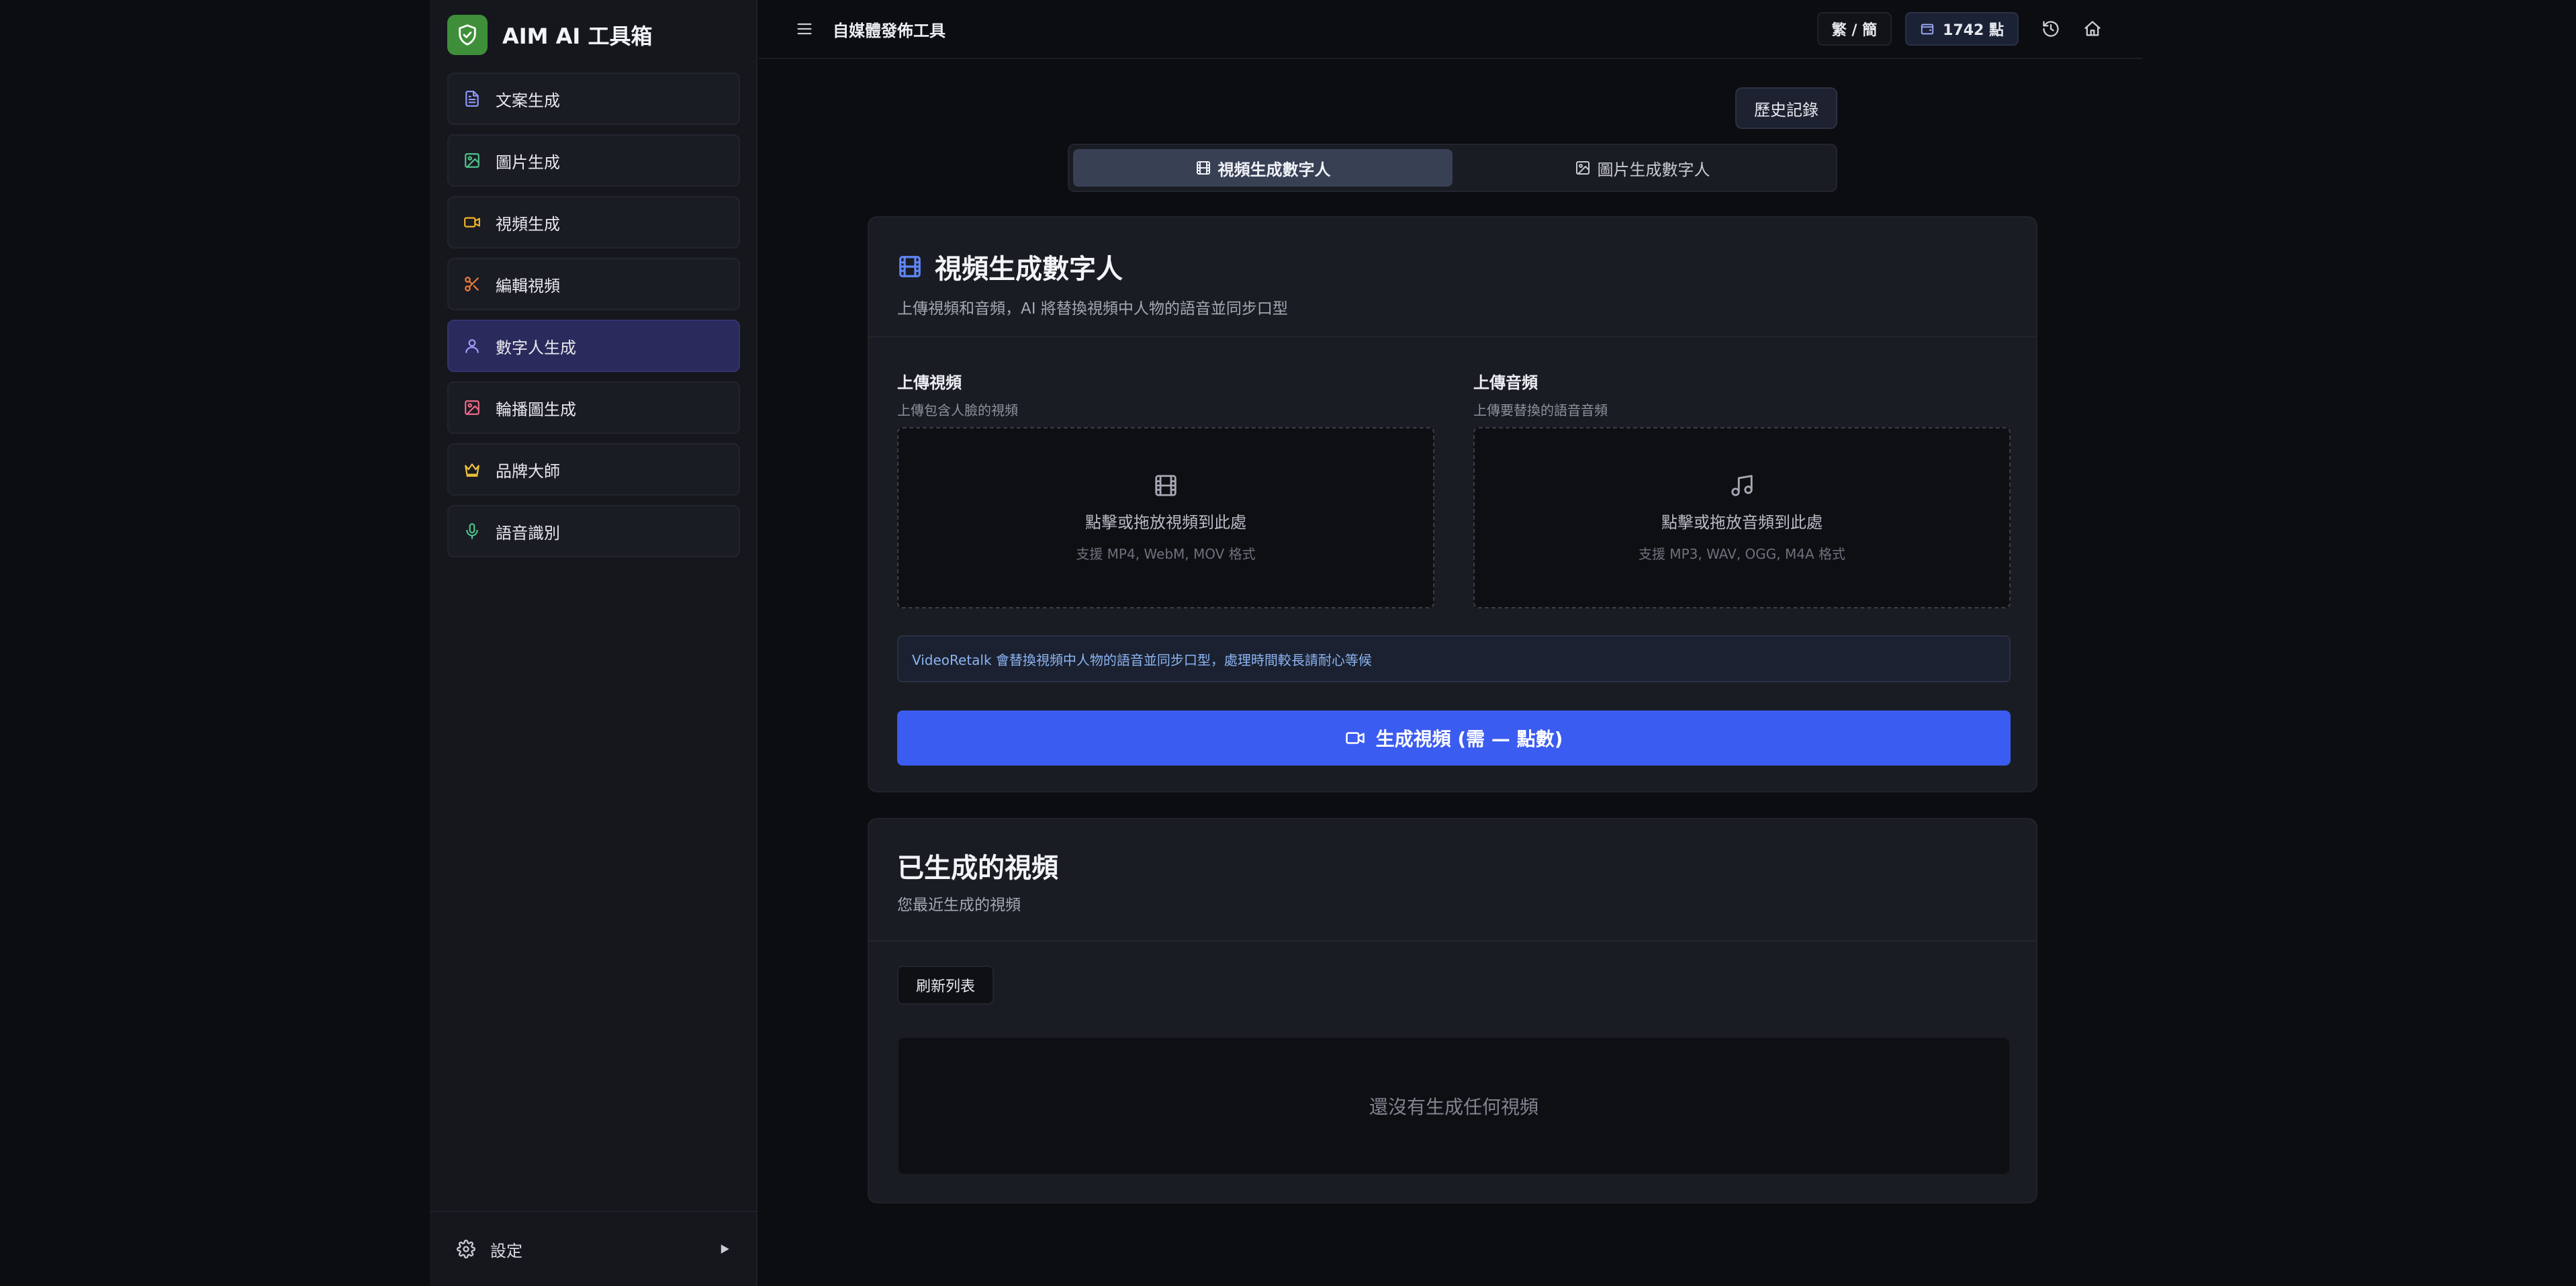 This screenshot has width=2576, height=1286. I want to click on sidebar-item-carousel: 輪播圖生成, so click(593, 408).